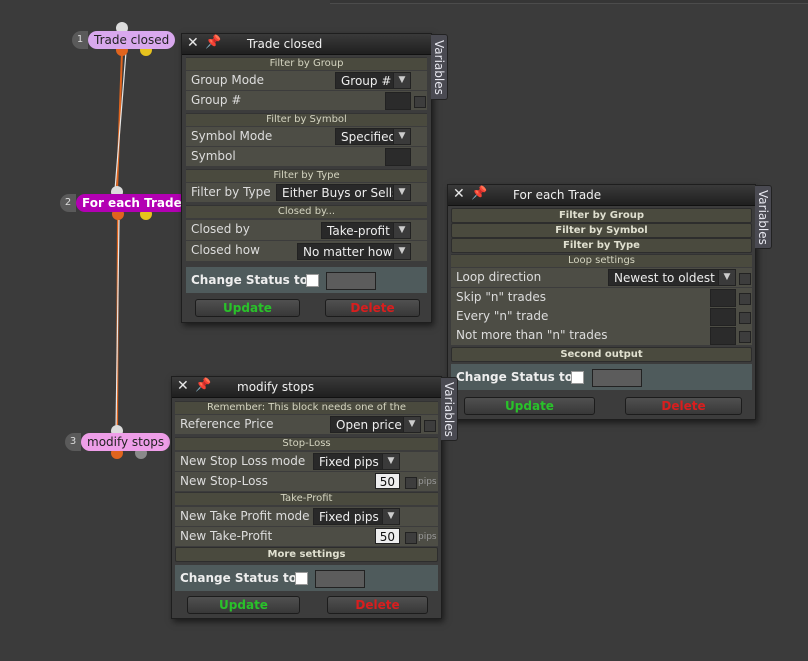 The width and height of the screenshot is (808, 661). Describe the element at coordinates (420, 102) in the screenshot. I see `group-number-checkbox` at that location.